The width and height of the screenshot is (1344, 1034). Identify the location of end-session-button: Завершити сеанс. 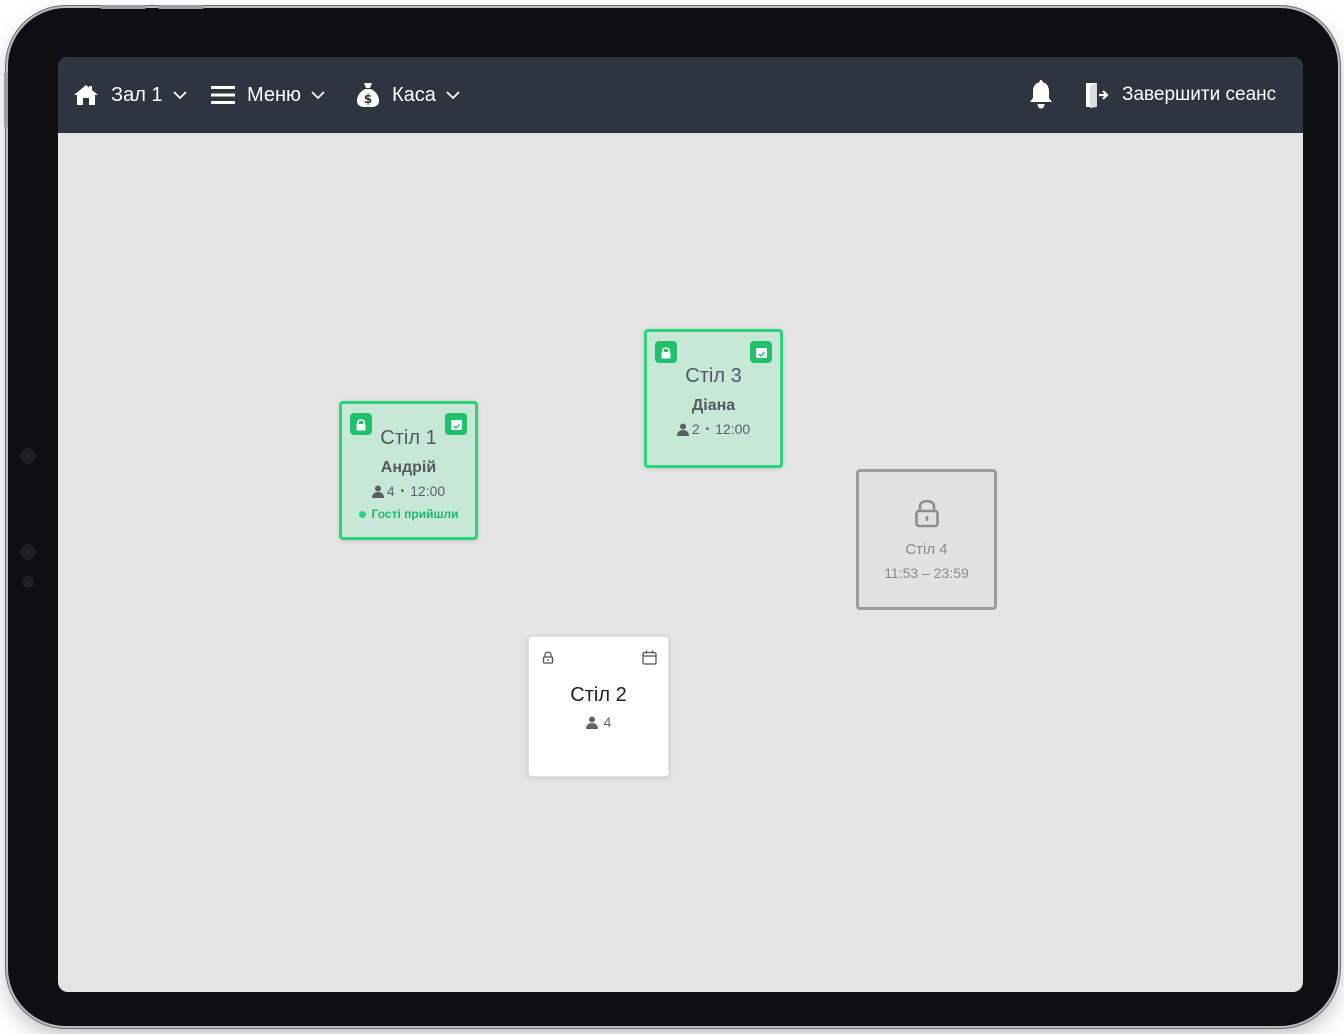
(1180, 95).